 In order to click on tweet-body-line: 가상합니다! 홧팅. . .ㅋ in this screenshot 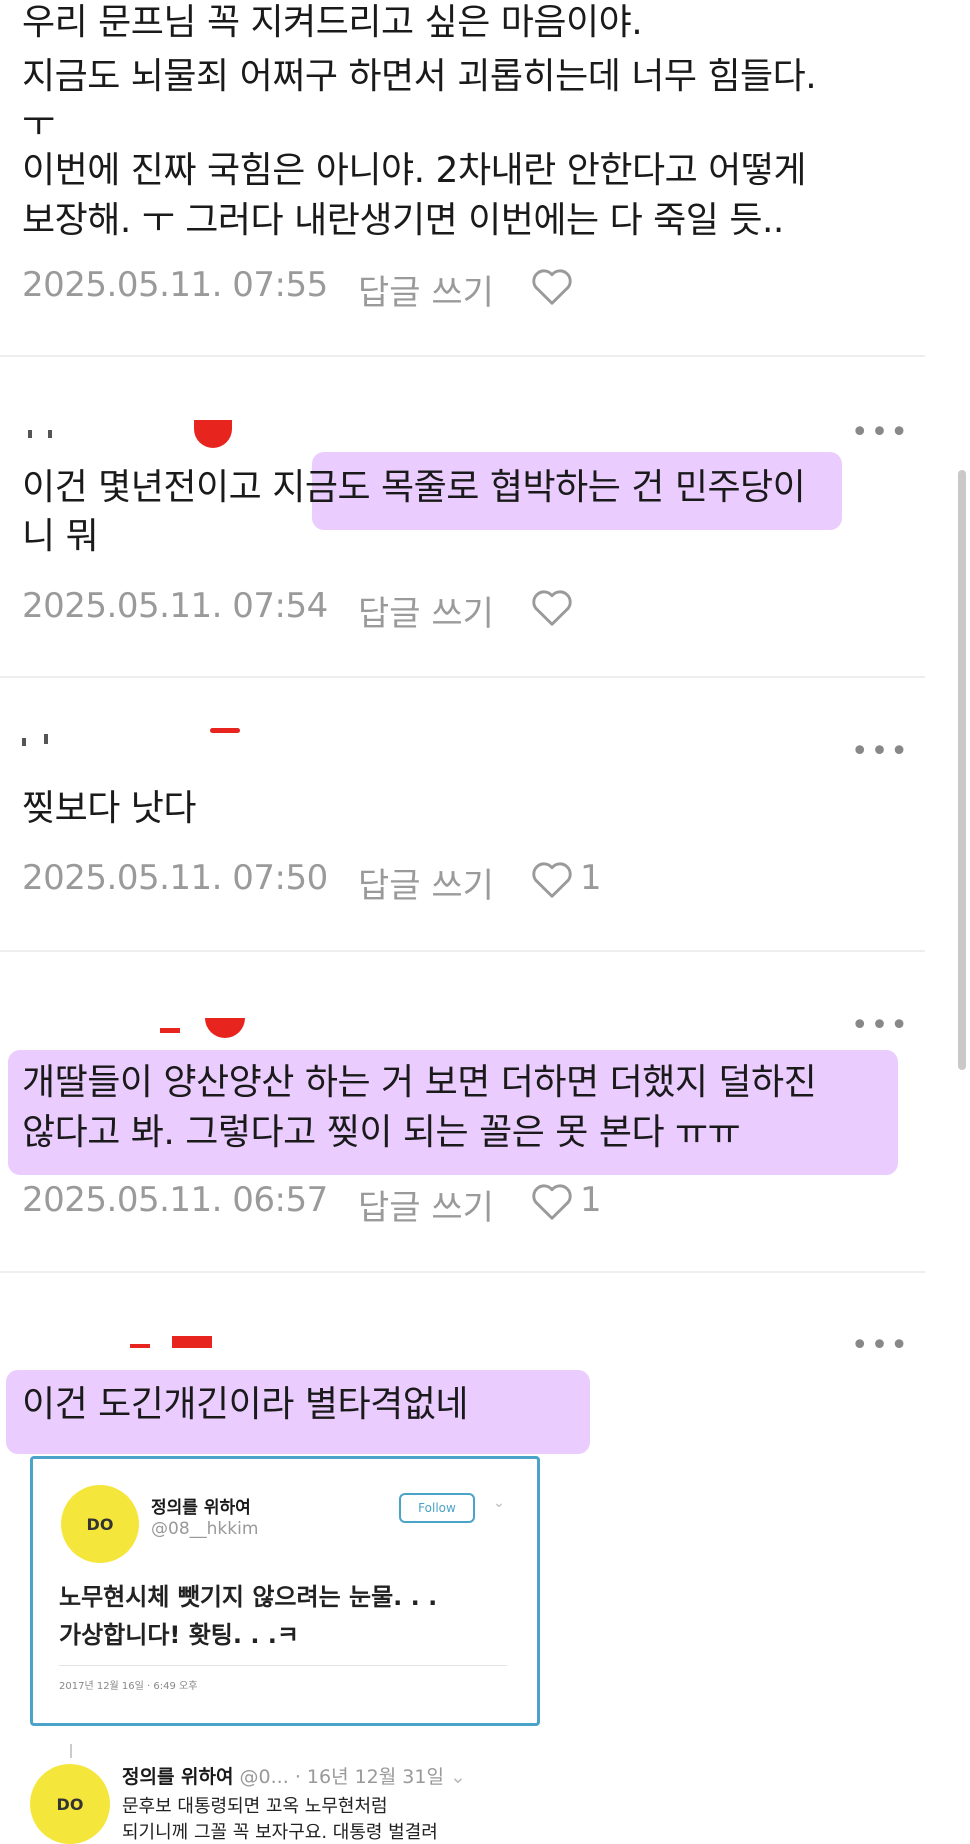, I will do `click(179, 1635)`.